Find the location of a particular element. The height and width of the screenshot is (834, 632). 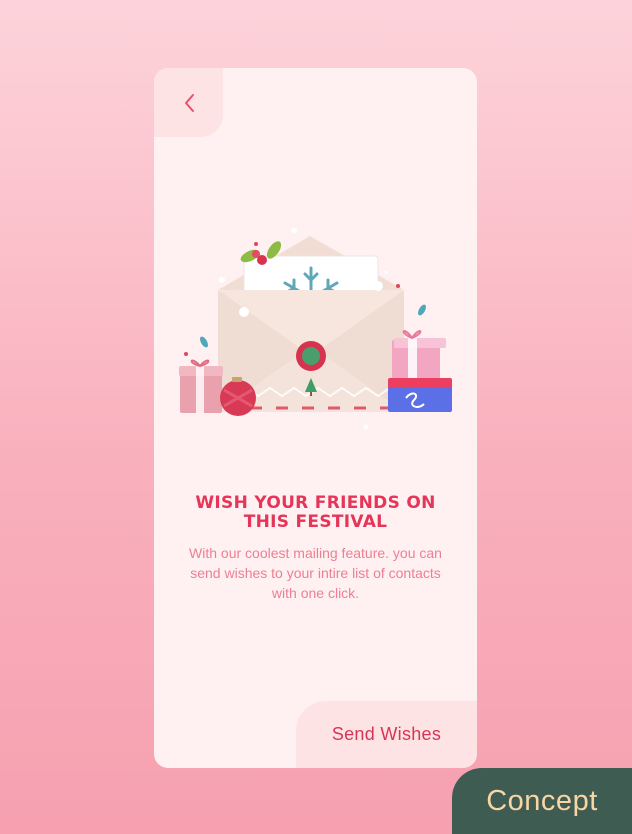

back-button is located at coordinates (188, 102).